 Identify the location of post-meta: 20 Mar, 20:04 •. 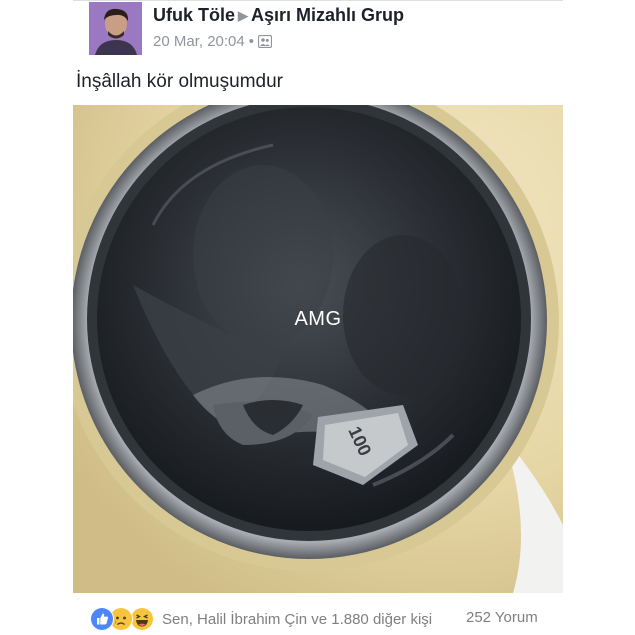
(213, 42).